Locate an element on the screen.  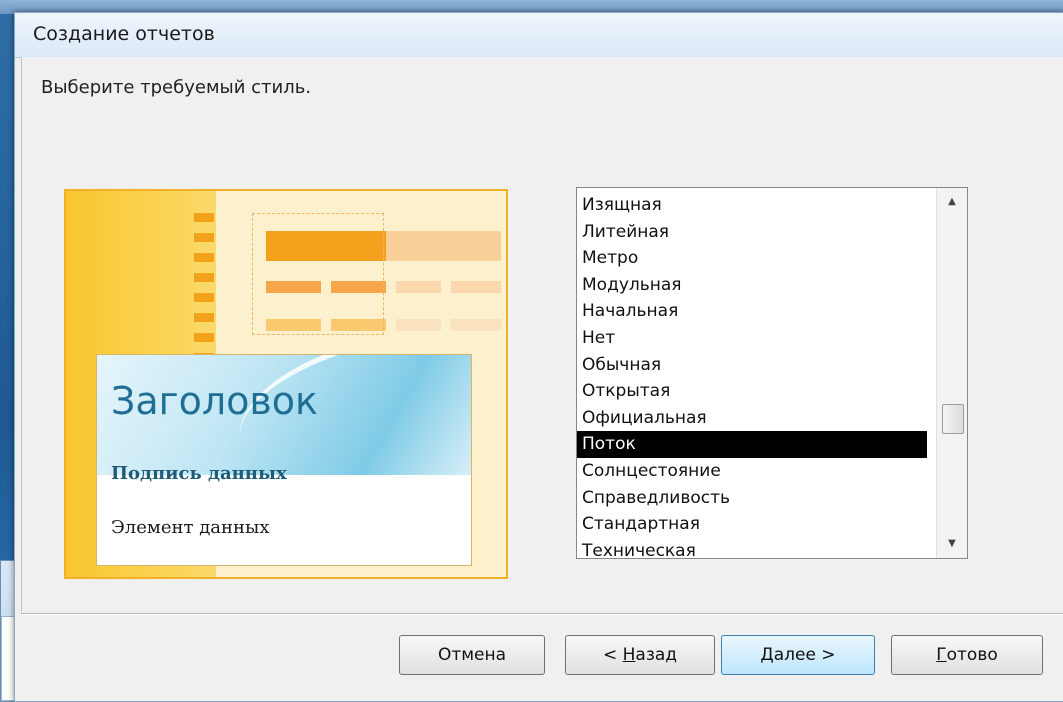
dialog-title: Создание отчетов is located at coordinates (124, 34).